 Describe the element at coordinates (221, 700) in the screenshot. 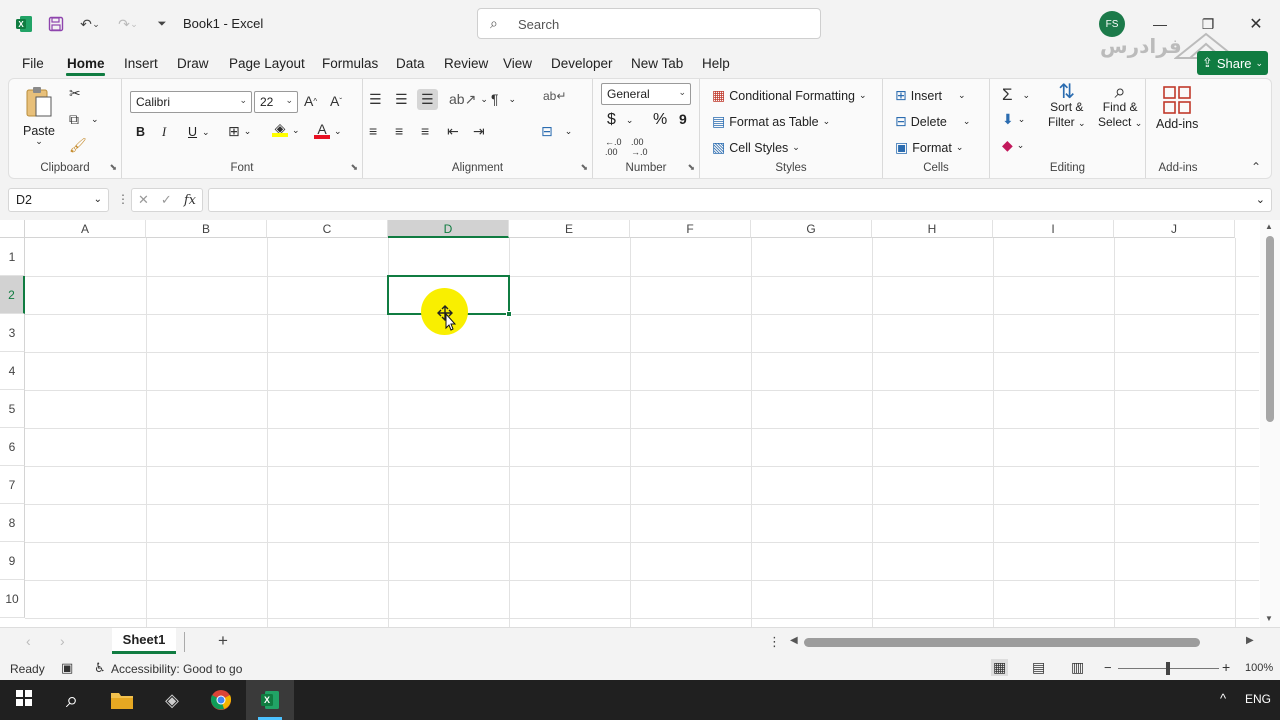

I see `chrome-icon` at that location.